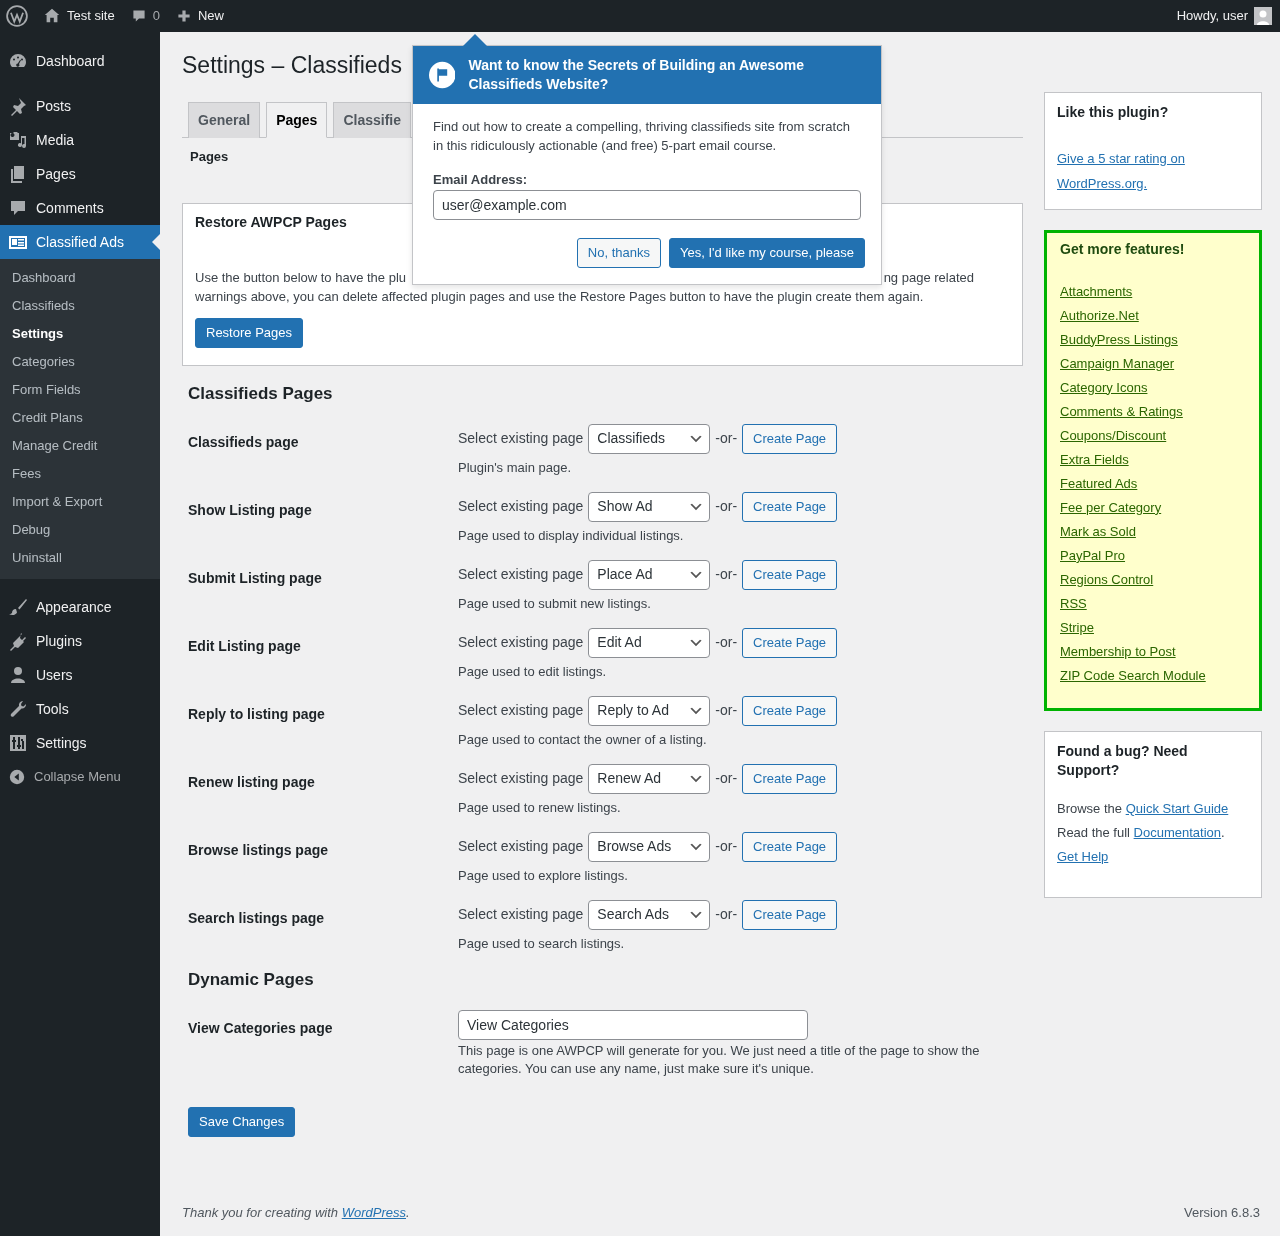 Image resolution: width=1280 pixels, height=1236 pixels. I want to click on collapse-menu-button: Collapse Menu, so click(80, 777).